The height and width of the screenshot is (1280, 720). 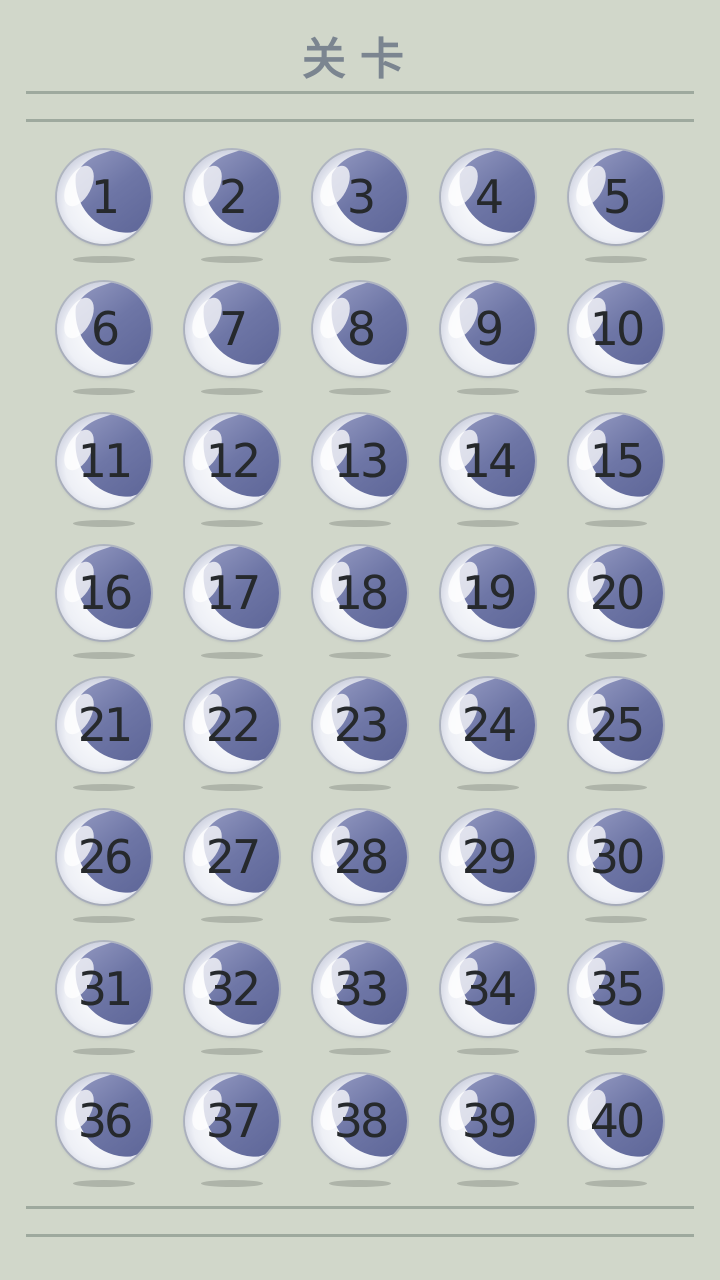 I want to click on level-number: 36, so click(x=105, y=1121).